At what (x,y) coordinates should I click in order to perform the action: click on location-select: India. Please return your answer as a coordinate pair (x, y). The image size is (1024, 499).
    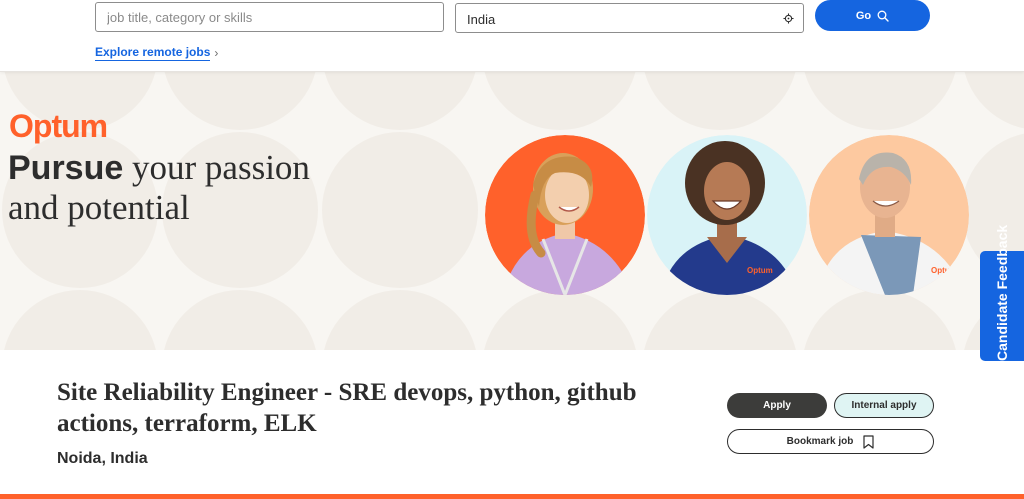
    Looking at the image, I should click on (629, 18).